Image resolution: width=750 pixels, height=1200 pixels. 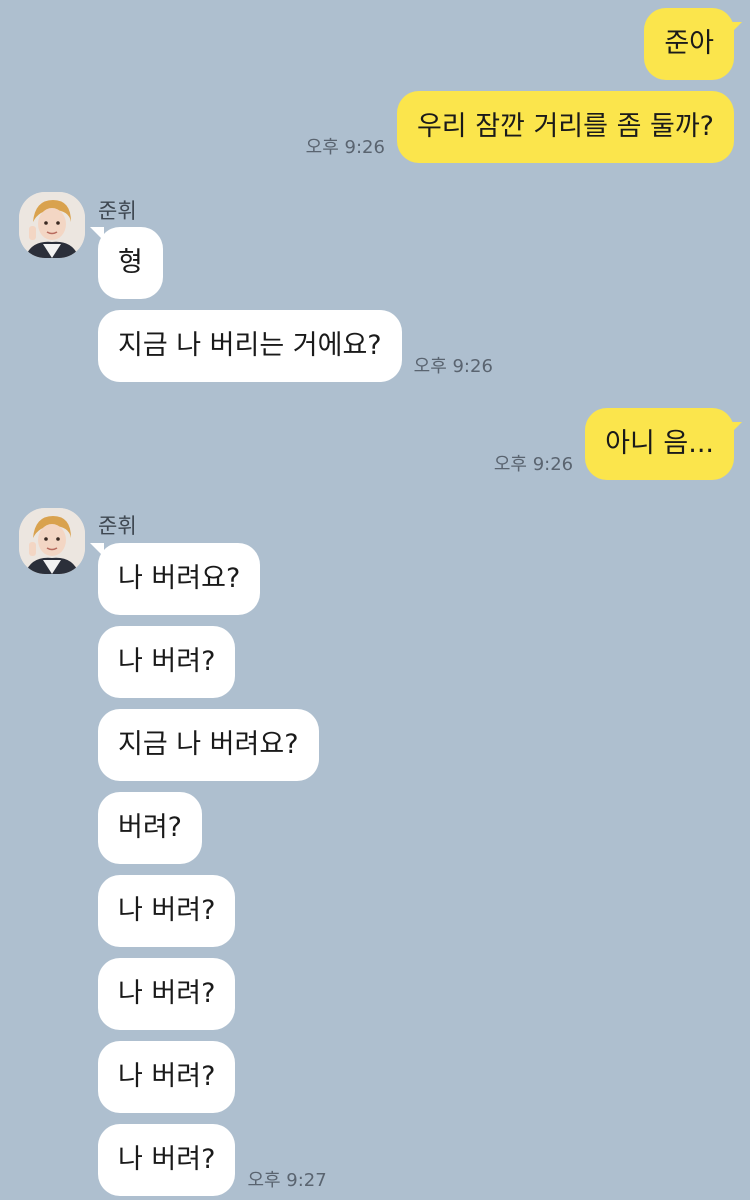 I want to click on my-message-bubble: 준아, so click(x=693, y=44).